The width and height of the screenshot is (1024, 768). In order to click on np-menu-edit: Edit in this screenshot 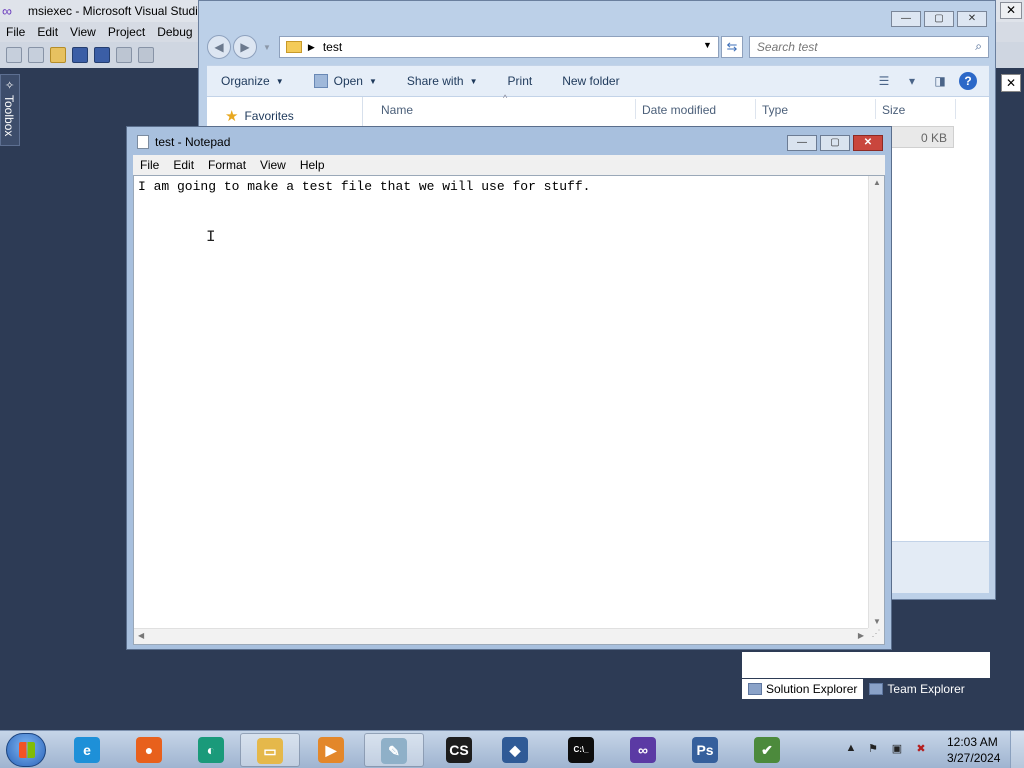, I will do `click(183, 165)`.